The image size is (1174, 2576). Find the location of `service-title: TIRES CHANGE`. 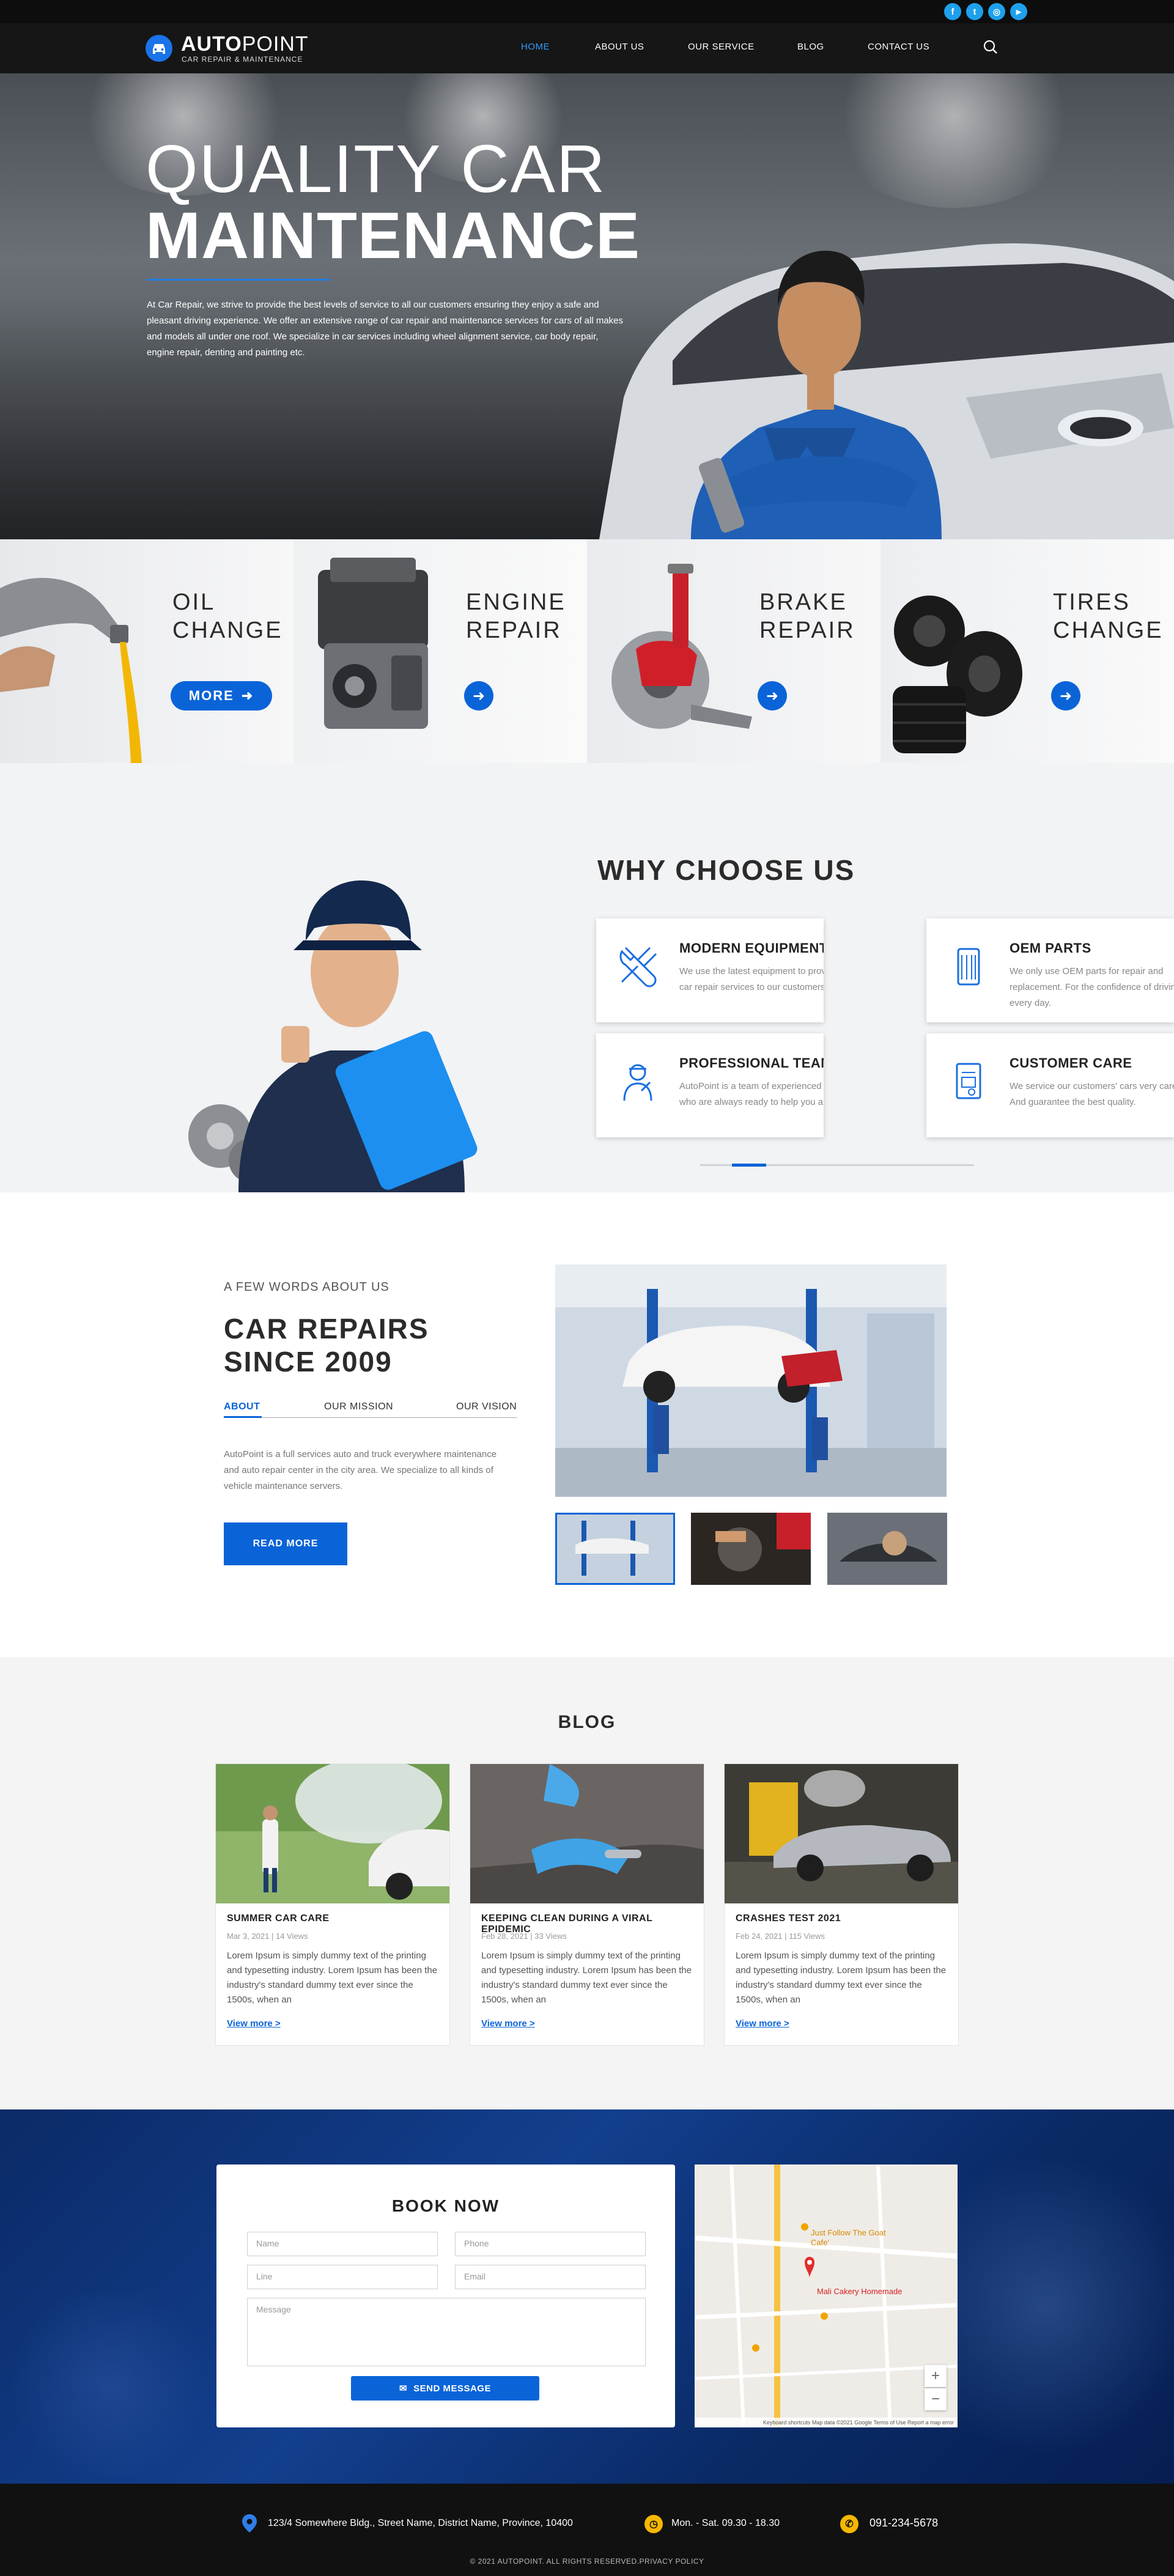

service-title: TIRES CHANGE is located at coordinates (1108, 616).